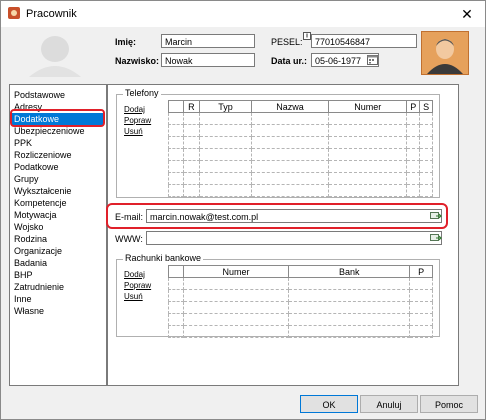 The height and width of the screenshot is (420, 486). I want to click on phones-group-title: Telefony, so click(142, 93).